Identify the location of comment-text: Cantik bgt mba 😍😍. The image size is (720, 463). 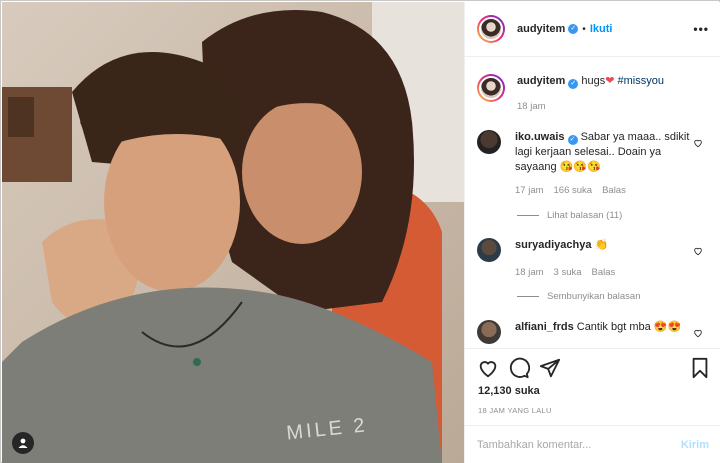
(629, 327).